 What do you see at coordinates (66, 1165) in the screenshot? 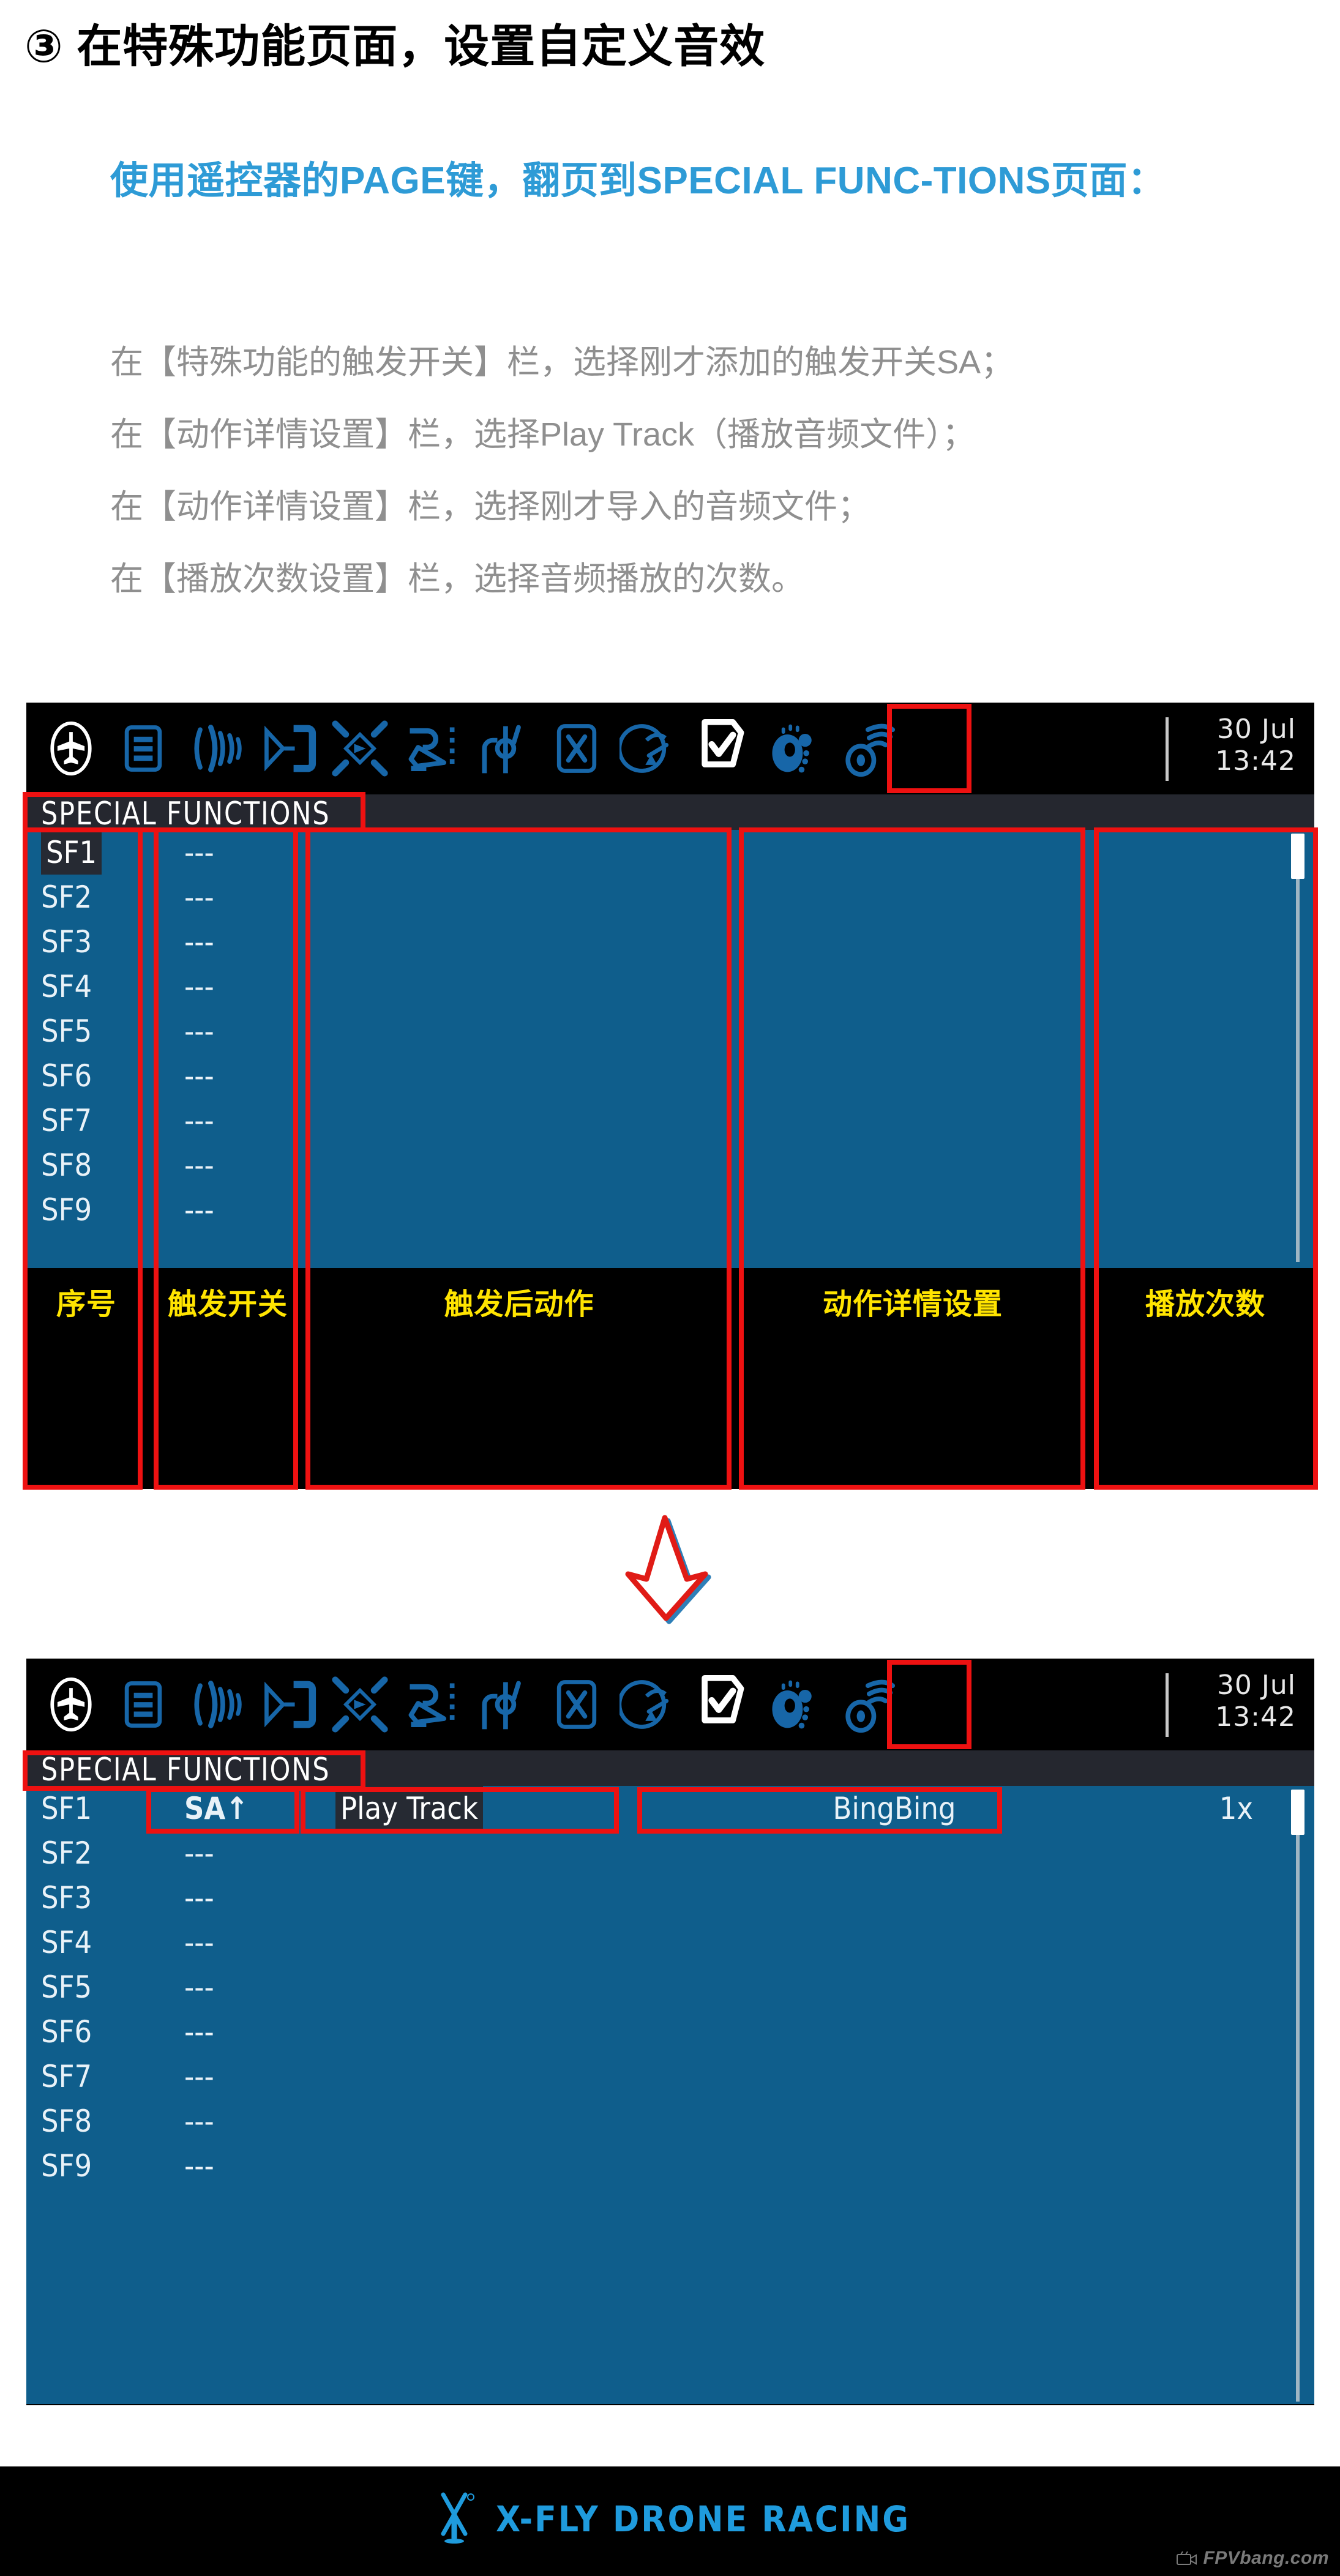
I see `row-index: SF8` at bounding box center [66, 1165].